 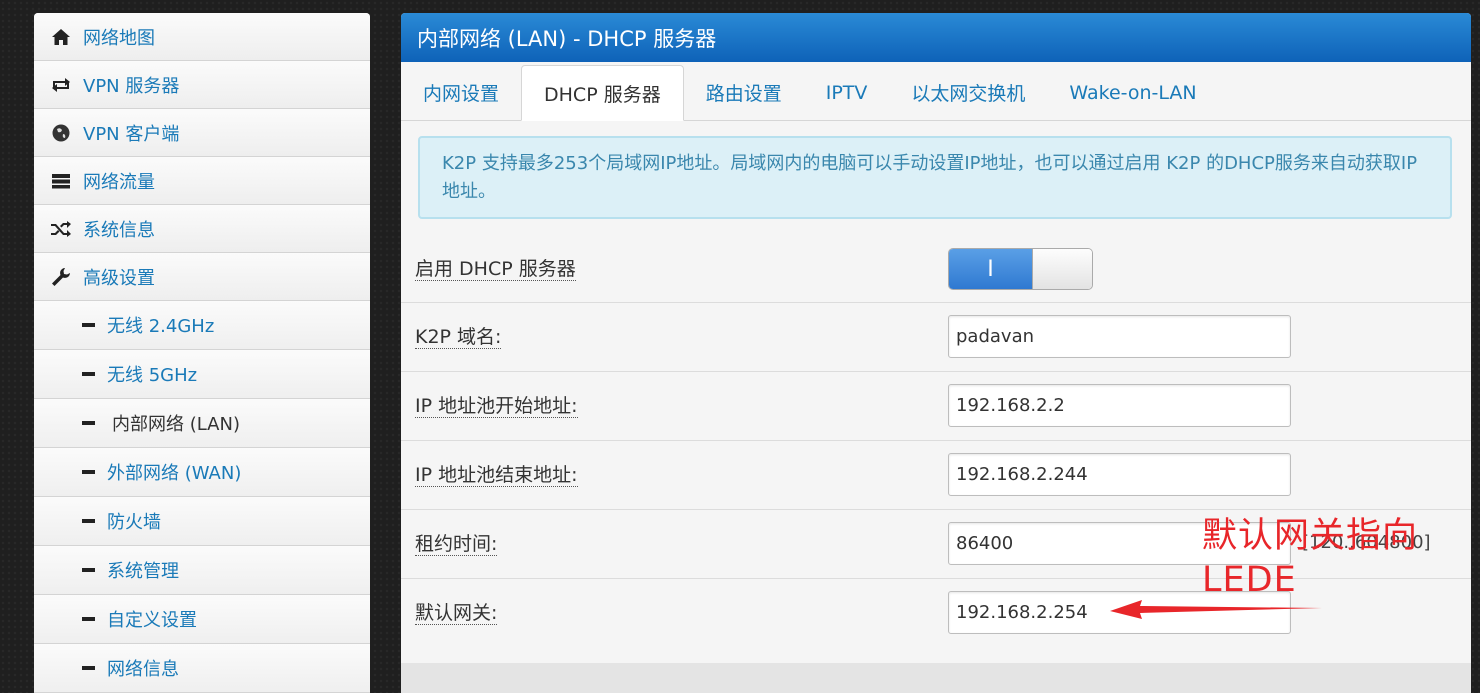 What do you see at coordinates (936, 37) in the screenshot?
I see `page-title: 内部网络 (LAN) - DHCP 服务器` at bounding box center [936, 37].